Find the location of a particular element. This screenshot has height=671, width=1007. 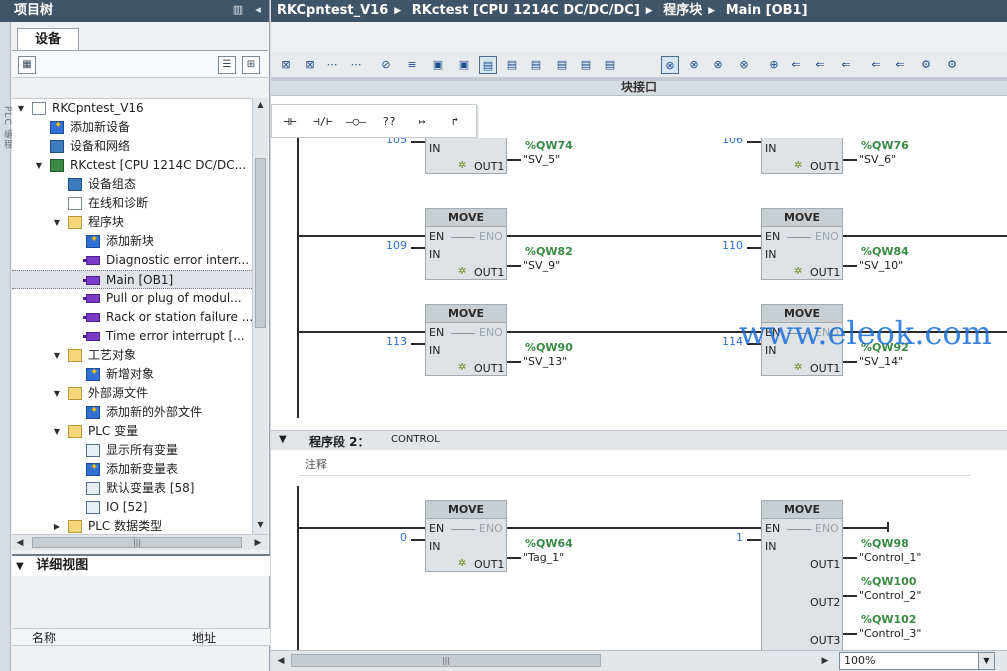

go-offline-icon: ⊗ is located at coordinates (694, 65).